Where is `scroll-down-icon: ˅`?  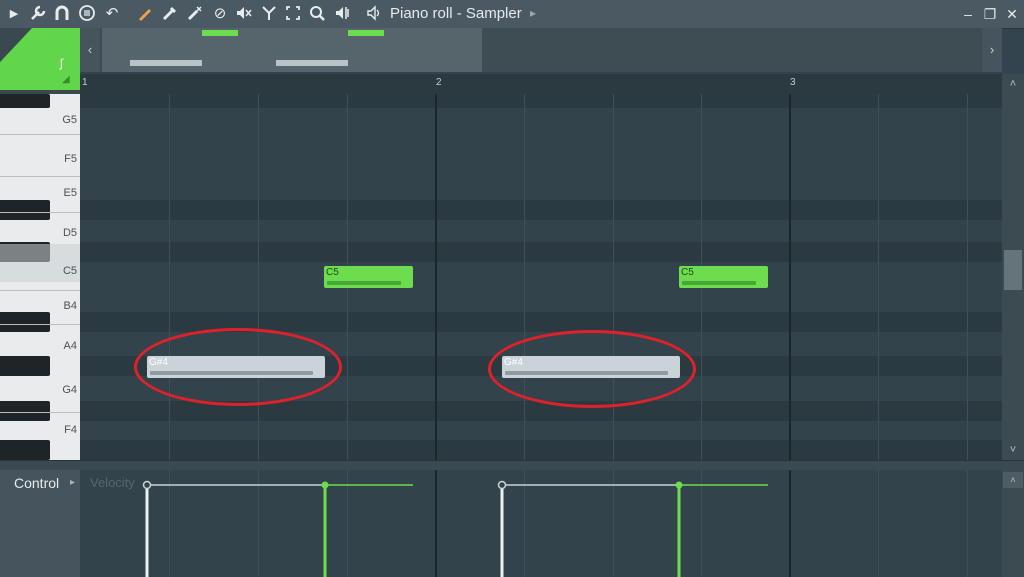 scroll-down-icon: ˅ is located at coordinates (1013, 450).